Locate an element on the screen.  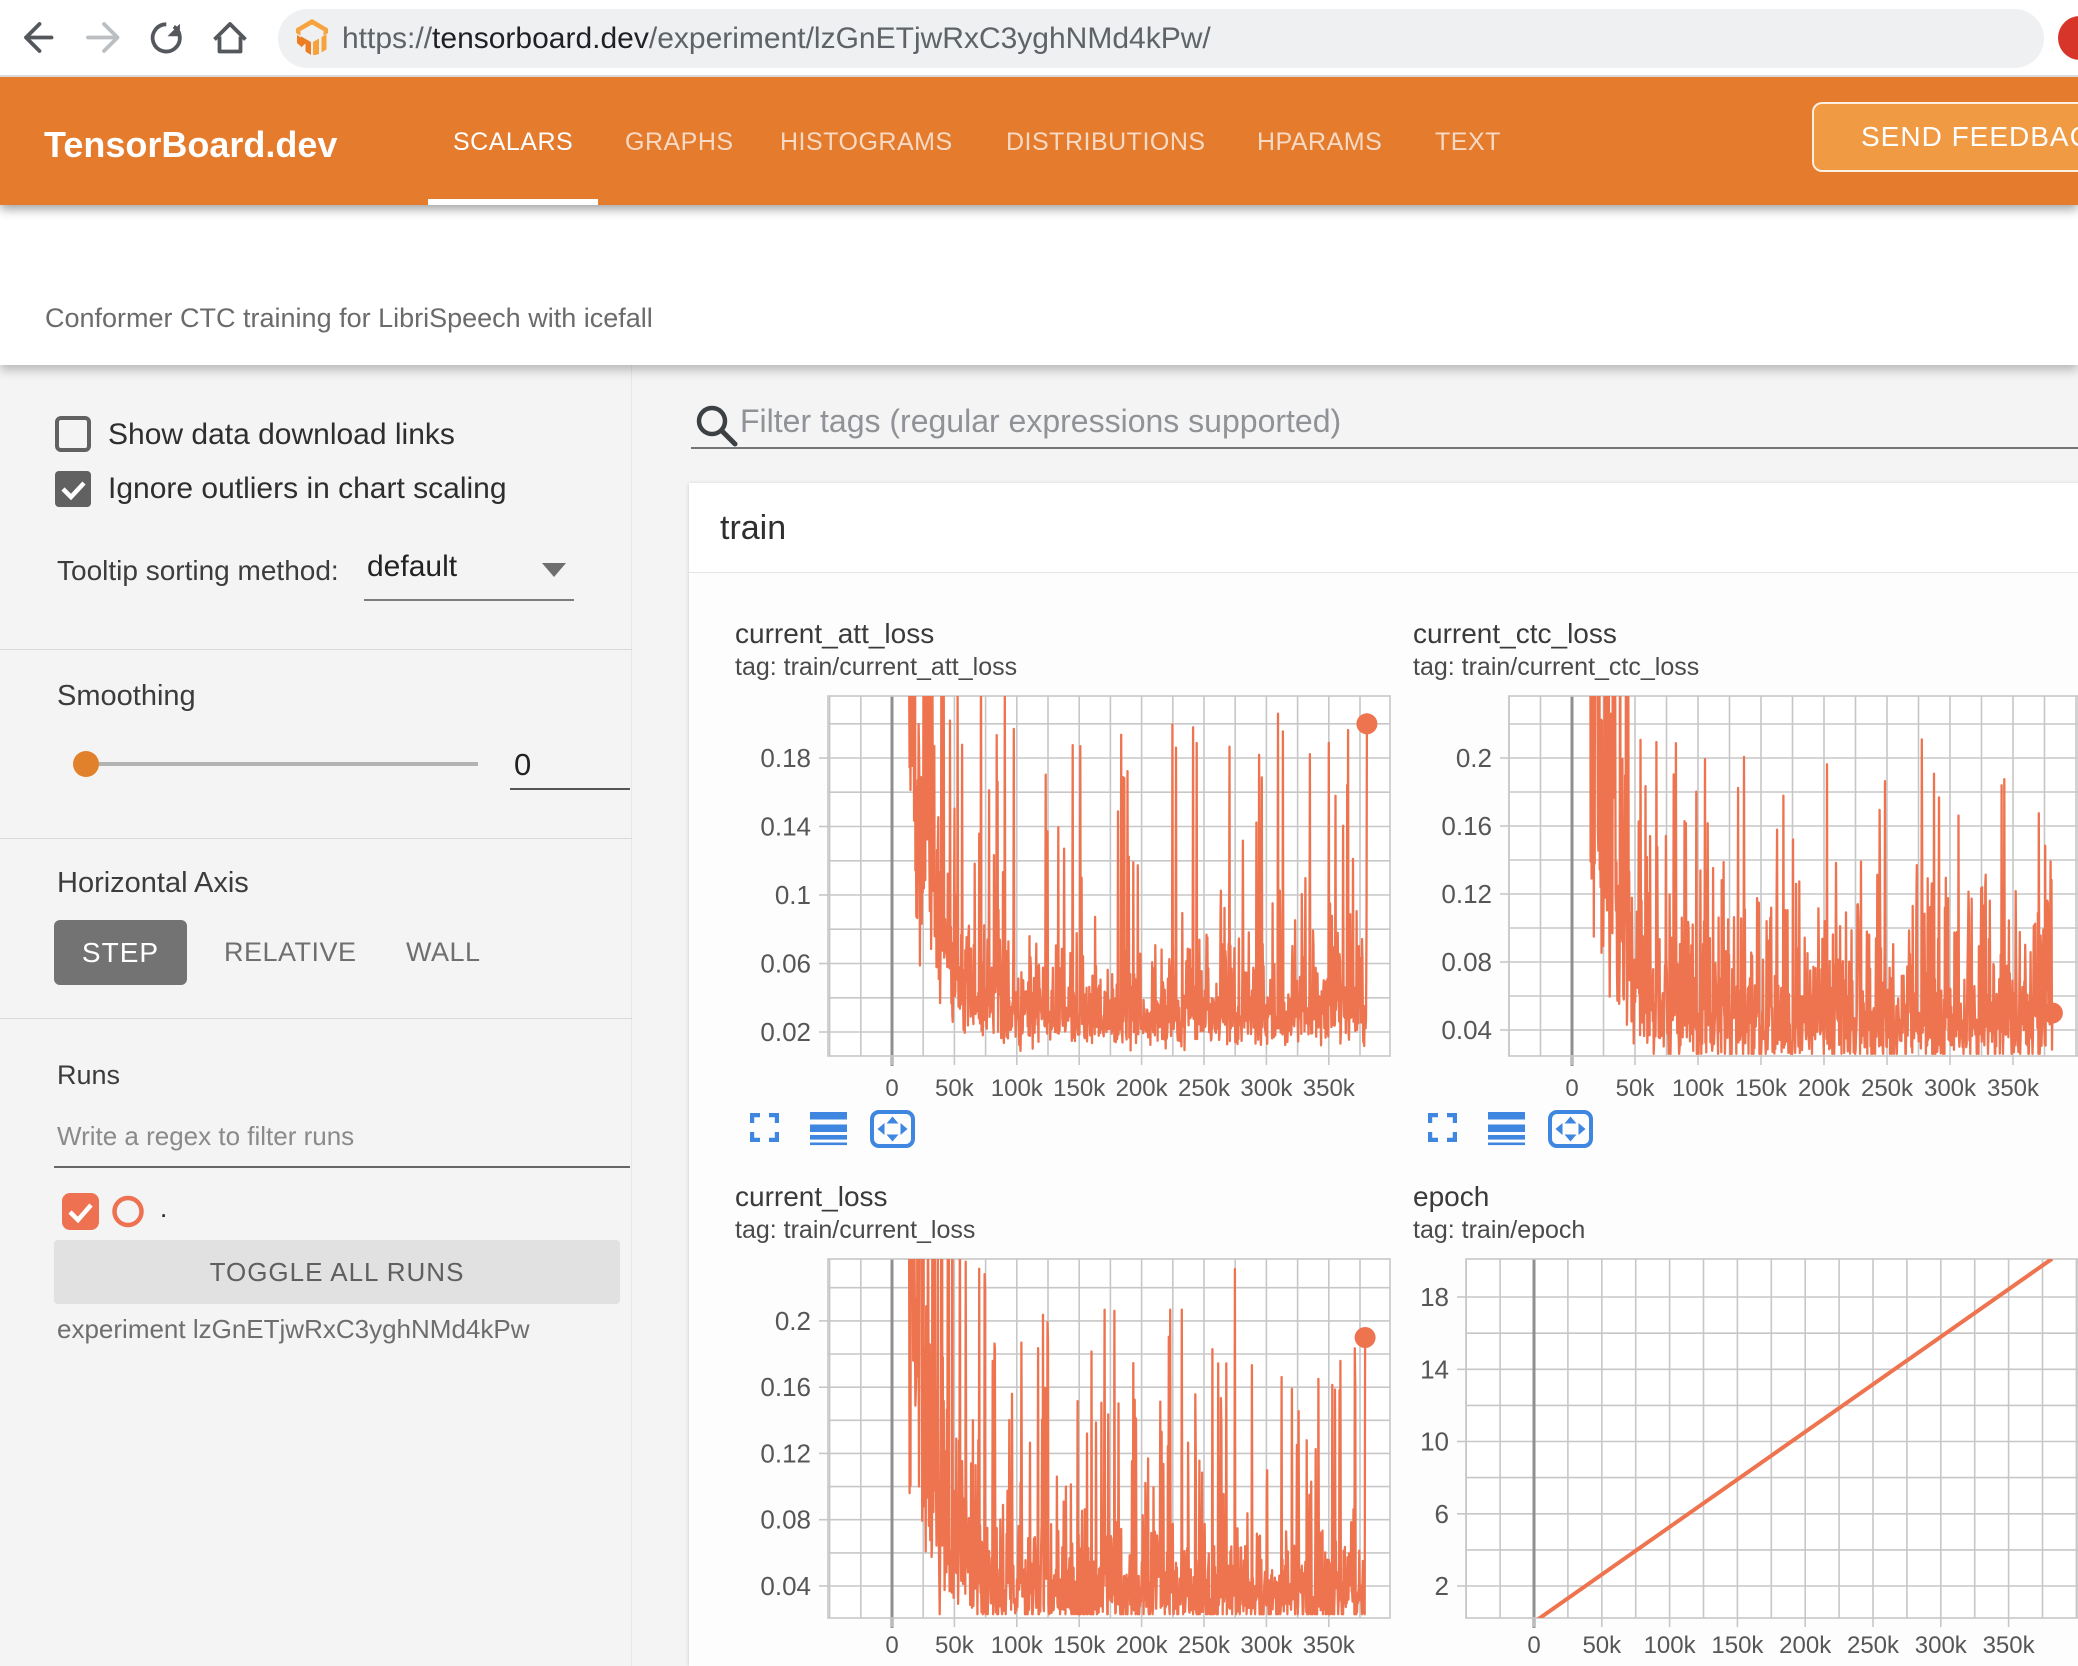
svg-text: 0.1 is located at coordinates (793, 895).